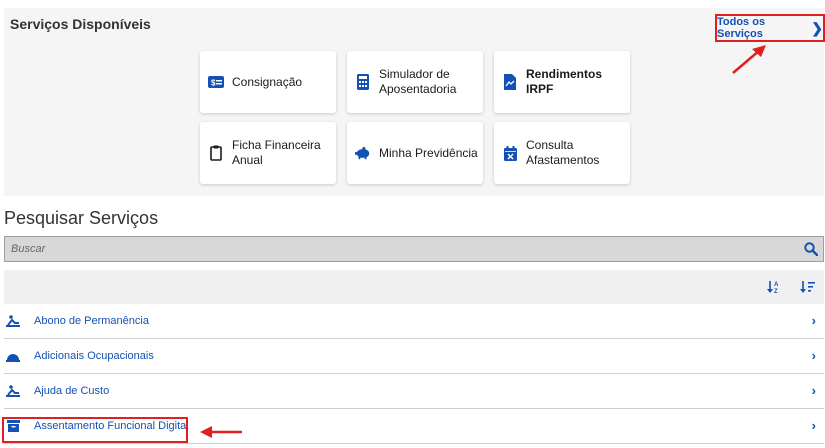  What do you see at coordinates (776, 291) in the screenshot?
I see `svg-text: Z` at bounding box center [776, 291].